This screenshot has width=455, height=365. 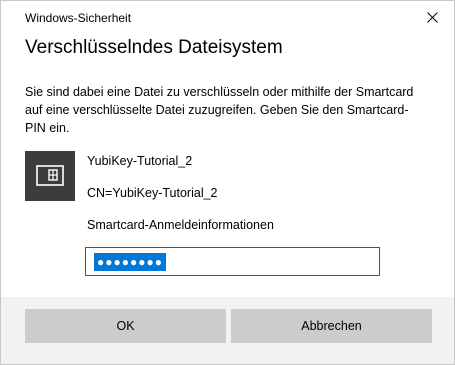 What do you see at coordinates (232, 261) in the screenshot?
I see `pin-input: ●●●●●●●●` at bounding box center [232, 261].